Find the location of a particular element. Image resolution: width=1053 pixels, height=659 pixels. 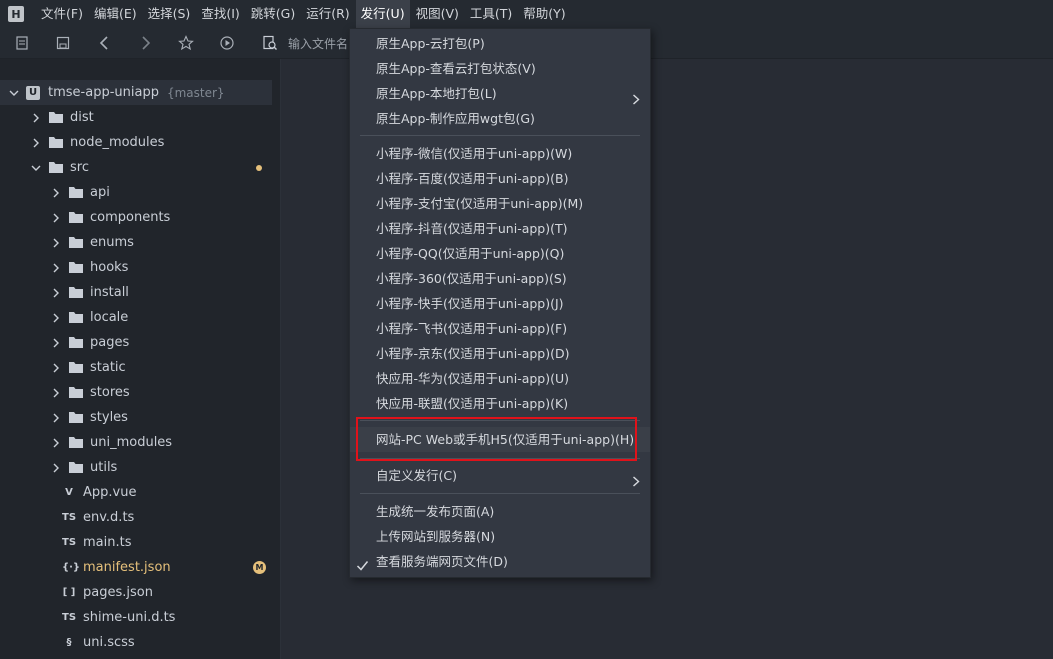

tree-folder-locale: locale is located at coordinates (136, 317).